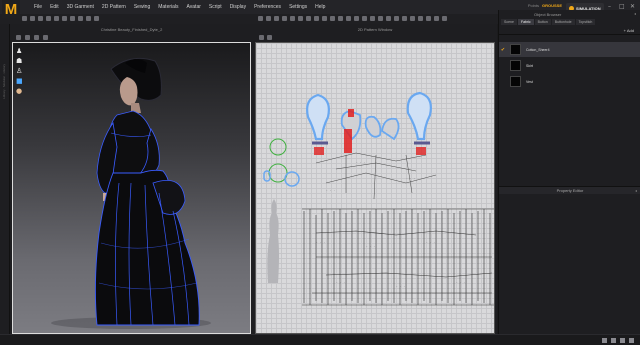 The width and height of the screenshot is (640, 345). I want to click on select-tool-icon, so click(24, 18).